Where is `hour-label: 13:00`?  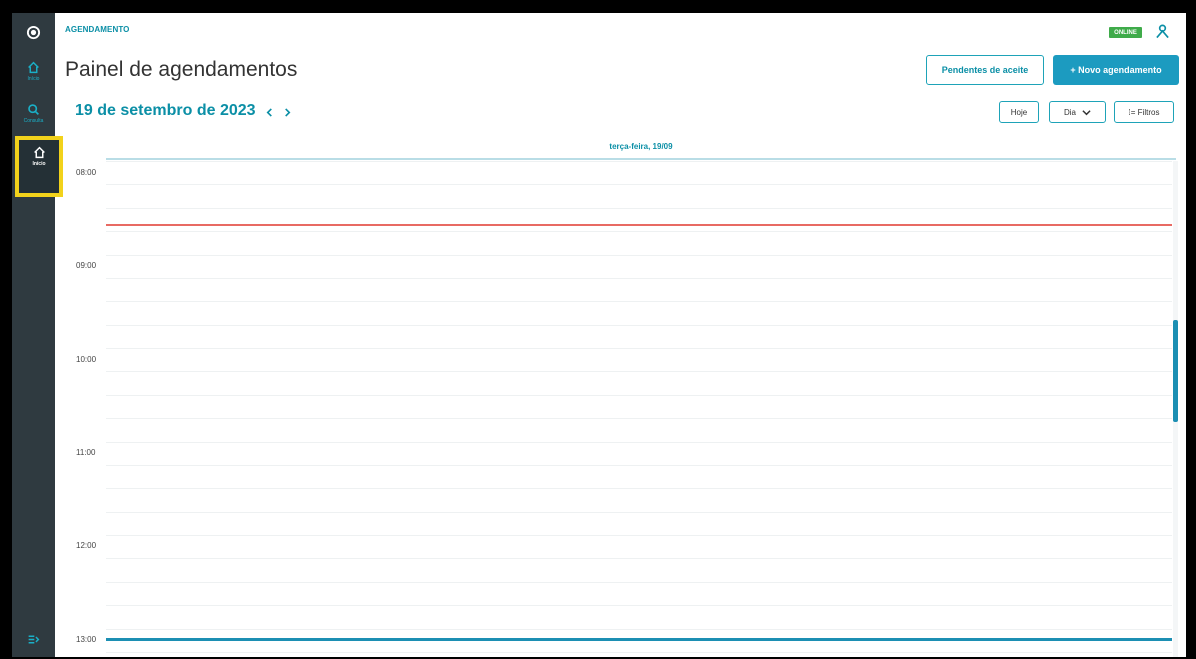 hour-label: 13:00 is located at coordinates (86, 639).